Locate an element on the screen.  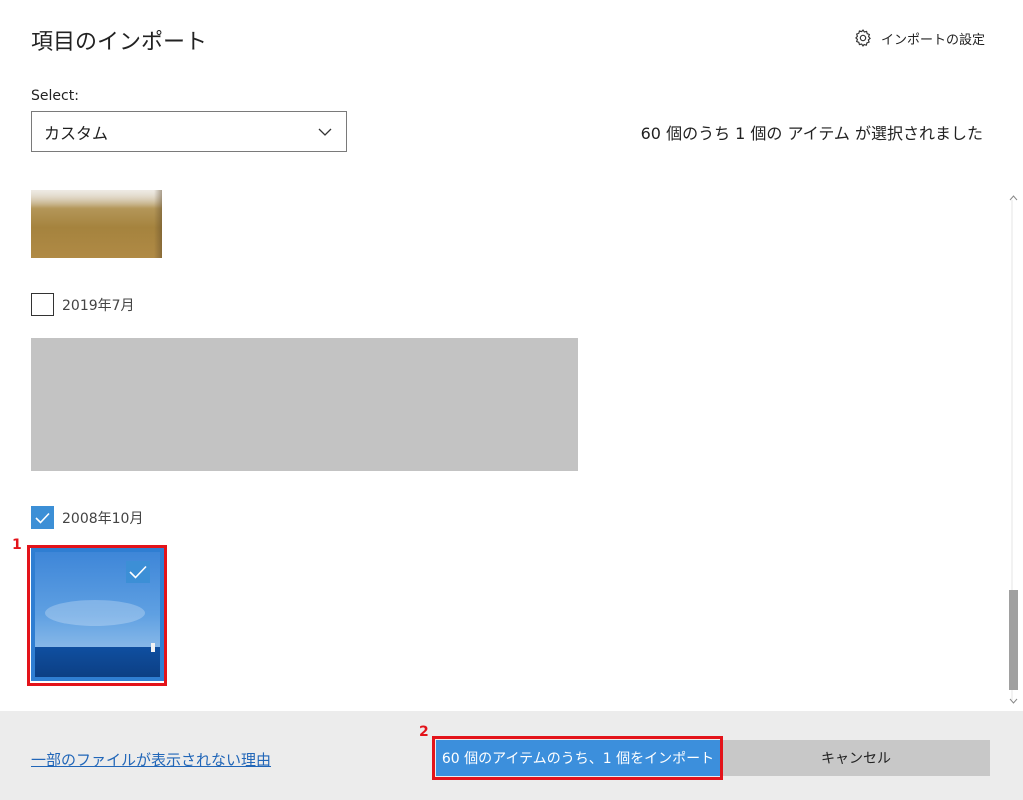
vertical-scrollbar is located at coordinates (1013, 449).